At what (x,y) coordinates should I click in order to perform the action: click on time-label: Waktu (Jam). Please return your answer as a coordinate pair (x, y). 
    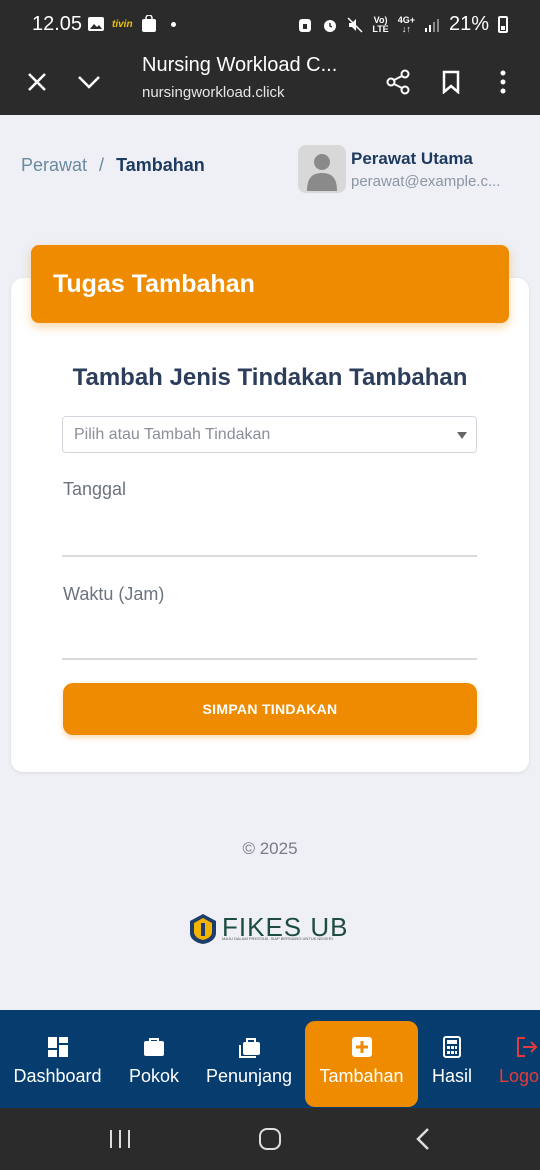
    Looking at the image, I should click on (114, 594).